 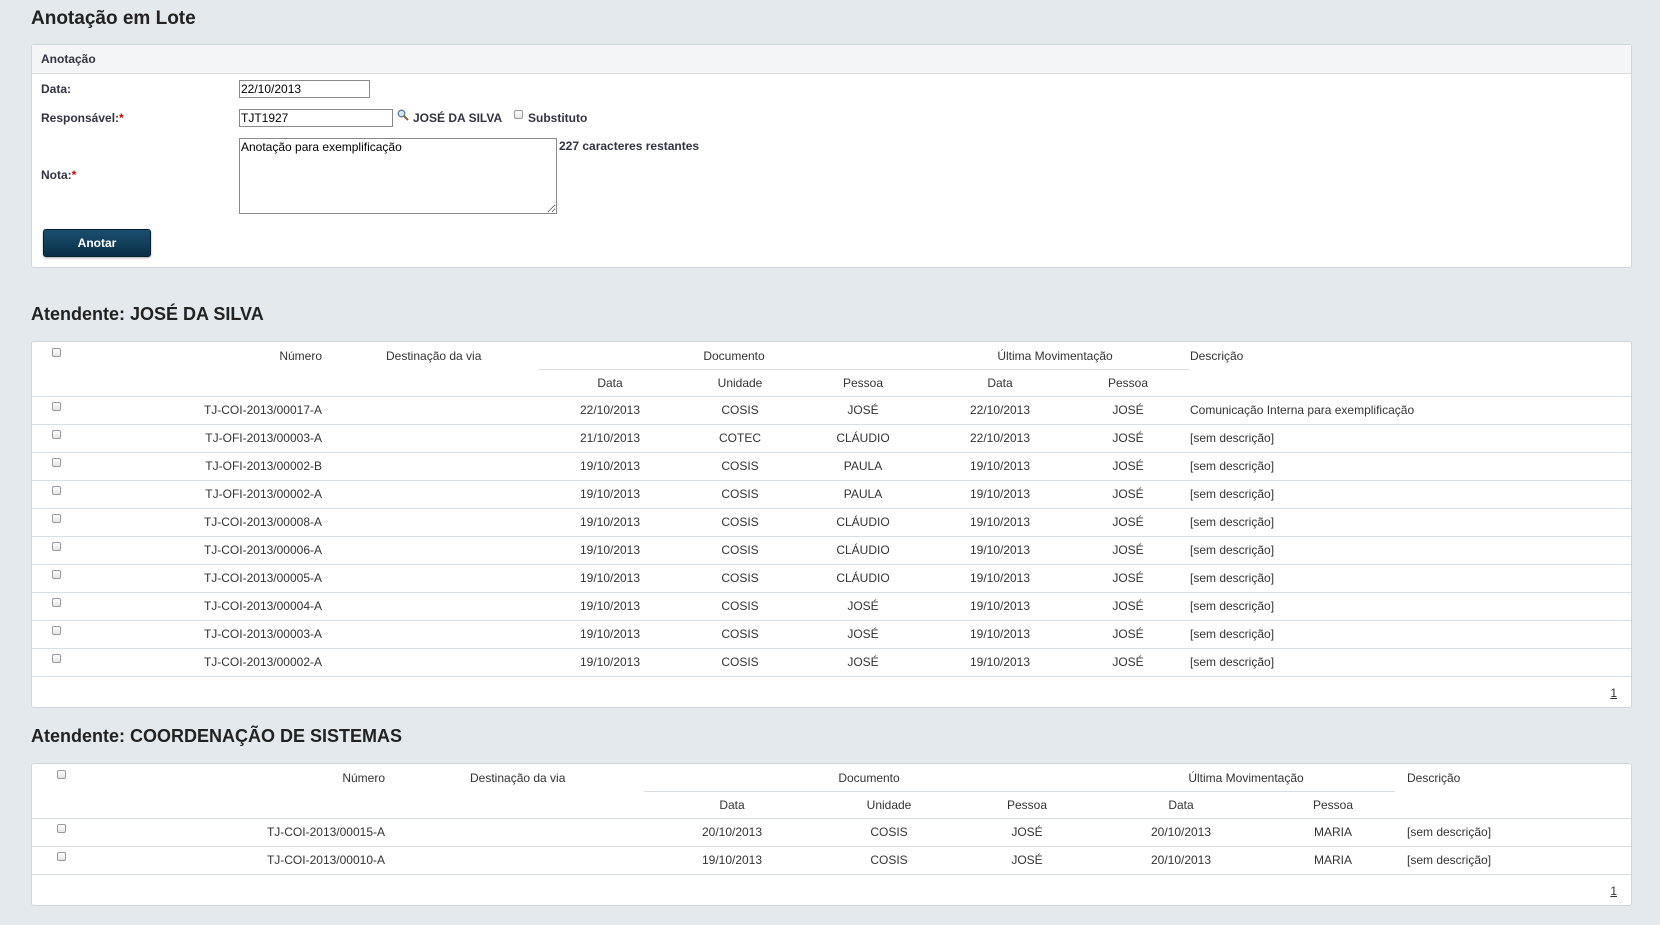 What do you see at coordinates (325, 860) in the screenshot?
I see `cell-numero: TJ-COI-2013/00010-A` at bounding box center [325, 860].